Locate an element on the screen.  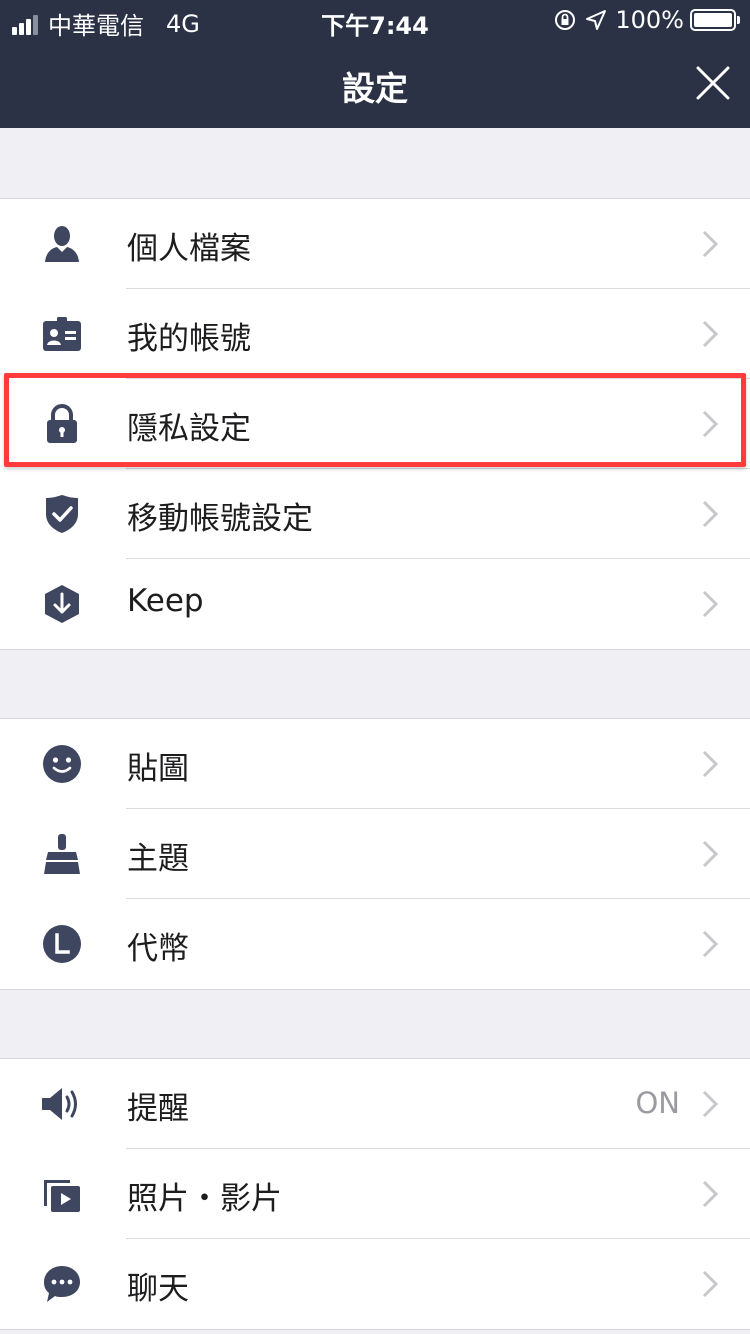
settings-item-transfer-account: 移動帳號設定 is located at coordinates (375, 514).